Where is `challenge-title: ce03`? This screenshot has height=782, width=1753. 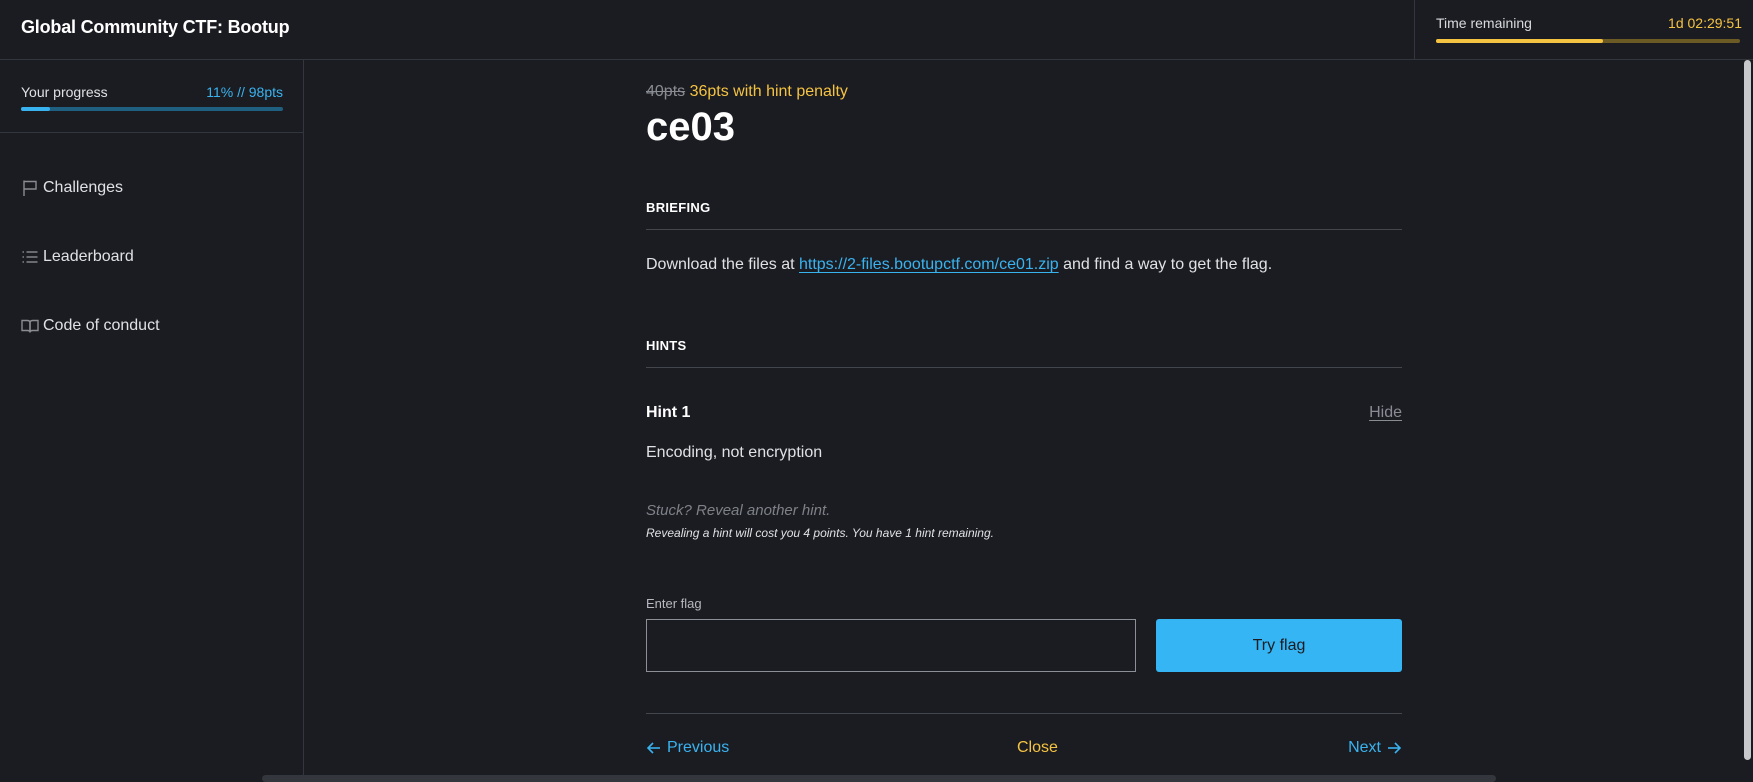
challenge-title: ce03 is located at coordinates (690, 127).